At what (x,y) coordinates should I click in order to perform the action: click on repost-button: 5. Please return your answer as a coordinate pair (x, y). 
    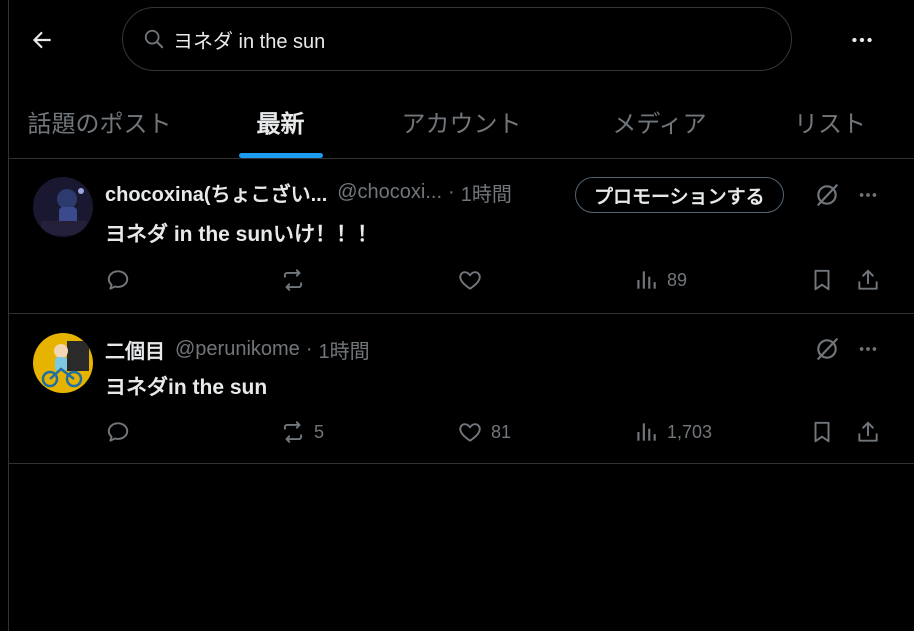
    Looking at the image, I should click on (302, 432).